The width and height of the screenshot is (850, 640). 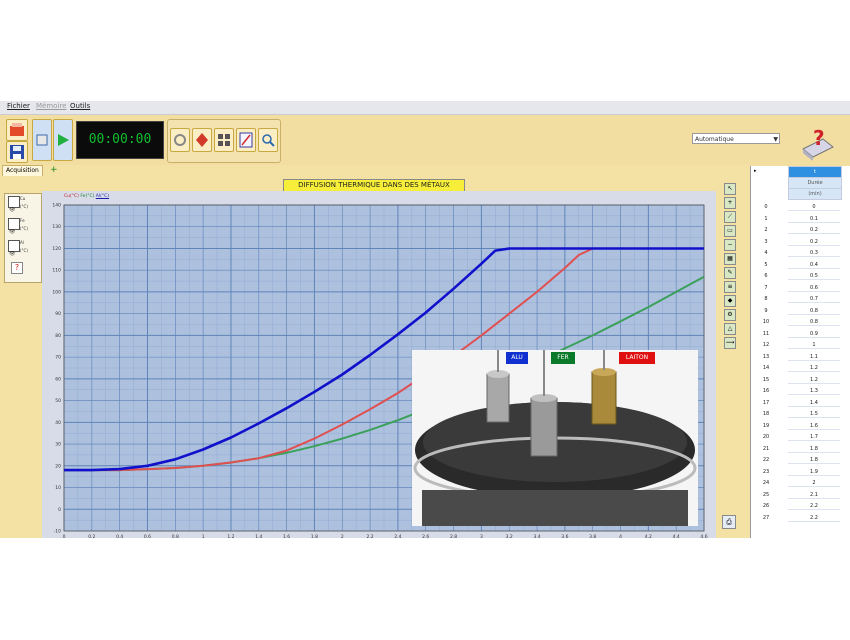 I want to click on series-help-icon: ?, so click(x=17, y=268).